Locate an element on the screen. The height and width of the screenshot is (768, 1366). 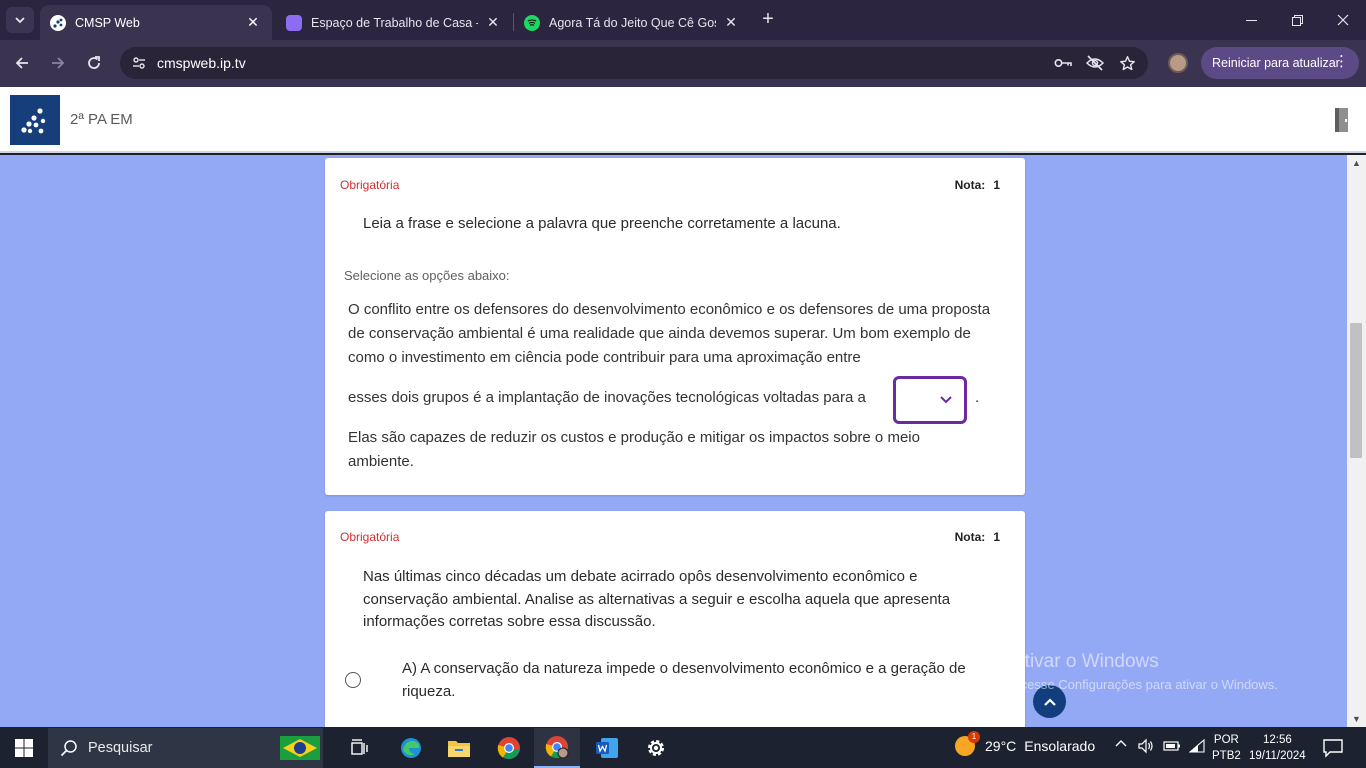
new-tab-icon: + is located at coordinates (768, 20).